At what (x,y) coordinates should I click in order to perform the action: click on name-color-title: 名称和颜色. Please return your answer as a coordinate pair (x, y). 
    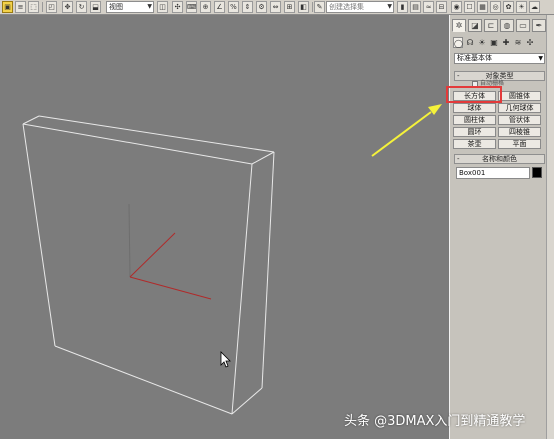
    Looking at the image, I should click on (499, 159).